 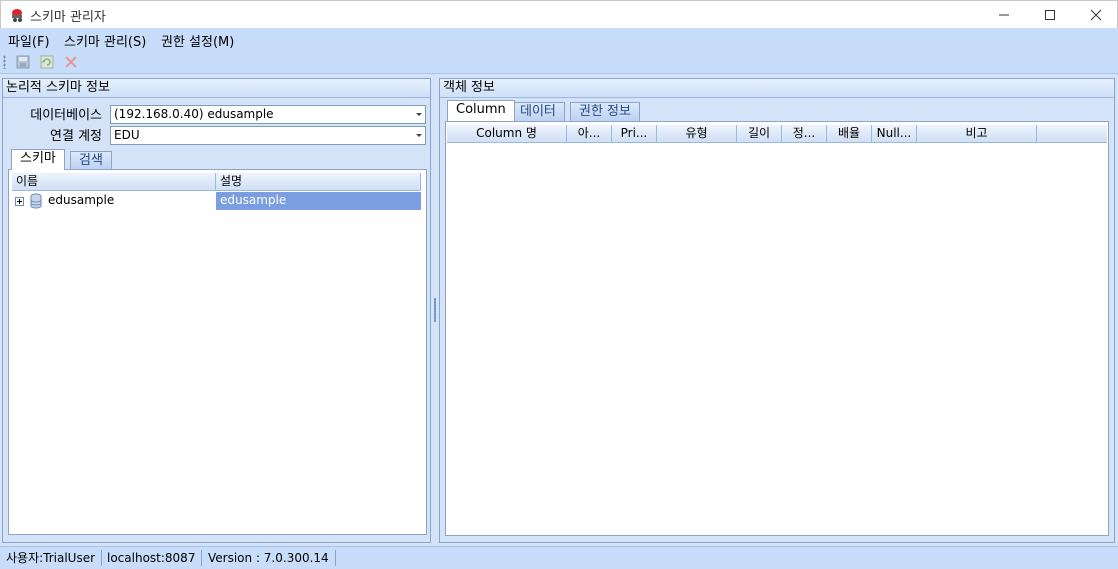 What do you see at coordinates (127, 135) in the screenshot?
I see `account-value: EDU` at bounding box center [127, 135].